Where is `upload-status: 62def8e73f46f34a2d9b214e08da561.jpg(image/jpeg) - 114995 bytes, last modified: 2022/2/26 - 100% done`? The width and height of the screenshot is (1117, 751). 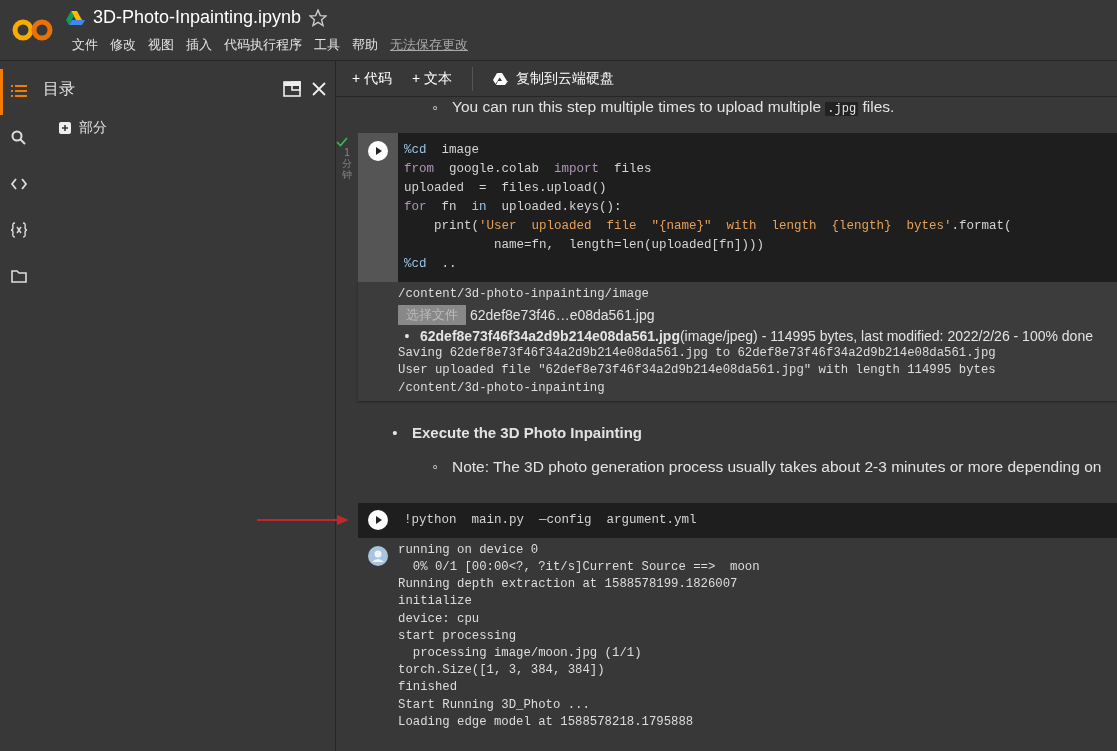 upload-status: 62def8e73f46f34a2d9b214e08da561.jpg(image/jpeg) - 114995 bytes, last modified: 2022/2/26 - 100% done is located at coordinates (756, 336).